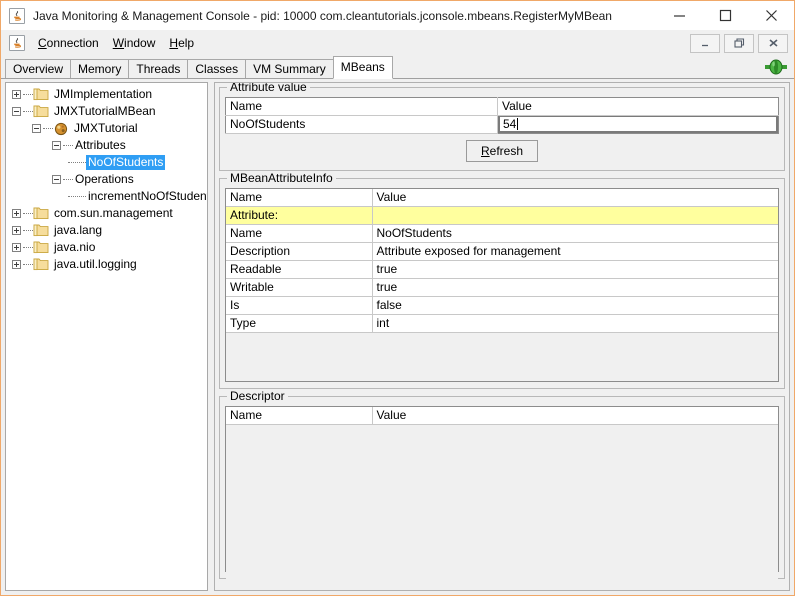 The width and height of the screenshot is (795, 596). Describe the element at coordinates (299, 215) in the screenshot. I see `info-name-cell: Attribute:` at that location.